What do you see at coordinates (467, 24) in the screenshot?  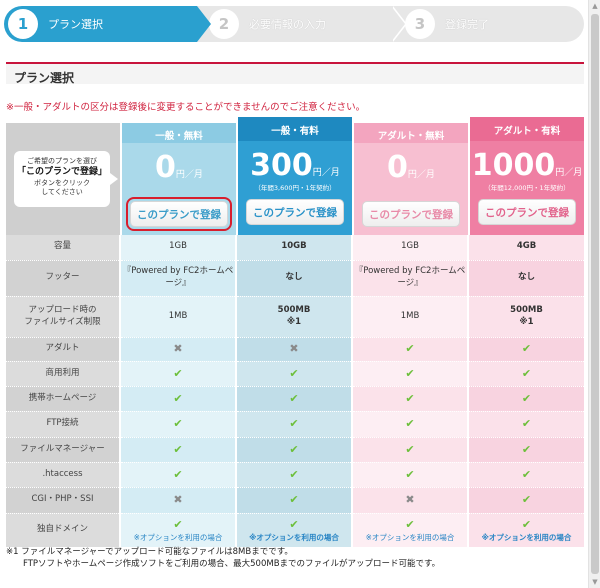 I see `step-label: 登録完了` at bounding box center [467, 24].